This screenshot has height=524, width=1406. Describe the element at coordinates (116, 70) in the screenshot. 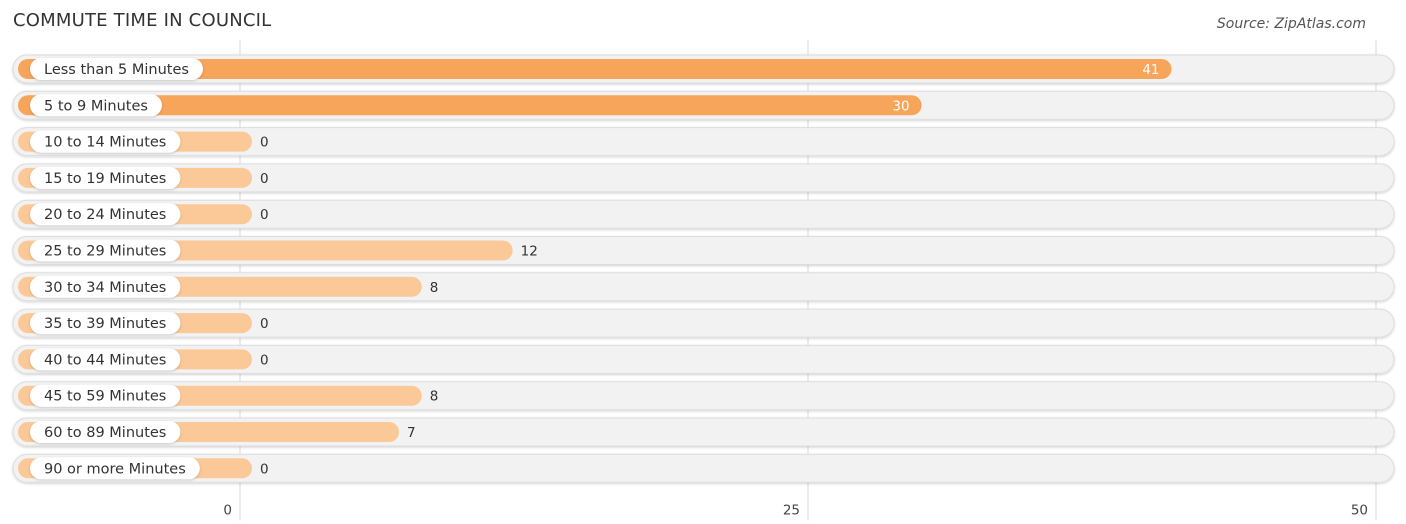

I see `category-label: Less than 5 Minutes` at that location.